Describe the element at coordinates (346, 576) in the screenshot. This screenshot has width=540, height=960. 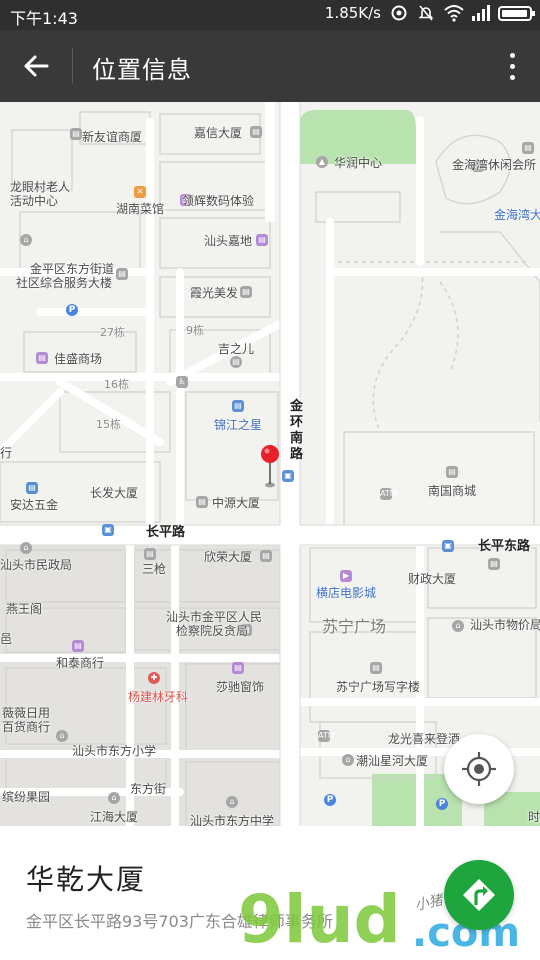
I see `cinema-icon: ▶` at that location.